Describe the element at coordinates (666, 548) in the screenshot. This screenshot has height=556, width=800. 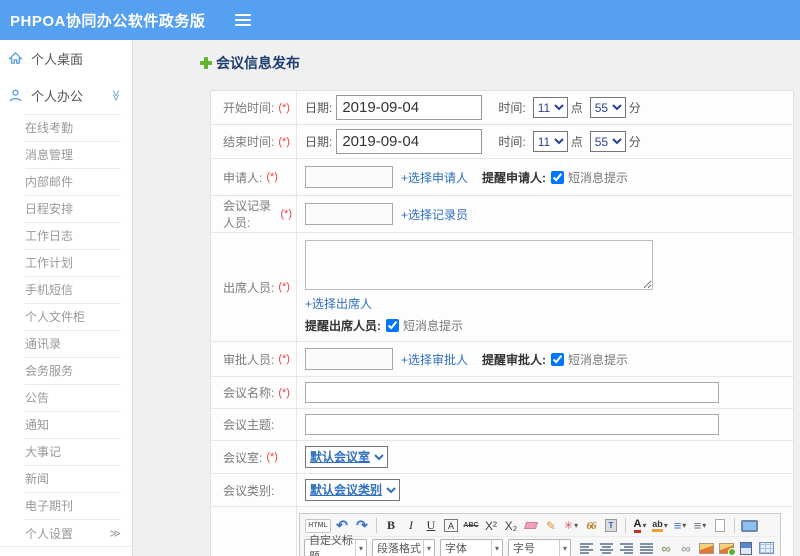
I see `link-icon: ∞` at that location.